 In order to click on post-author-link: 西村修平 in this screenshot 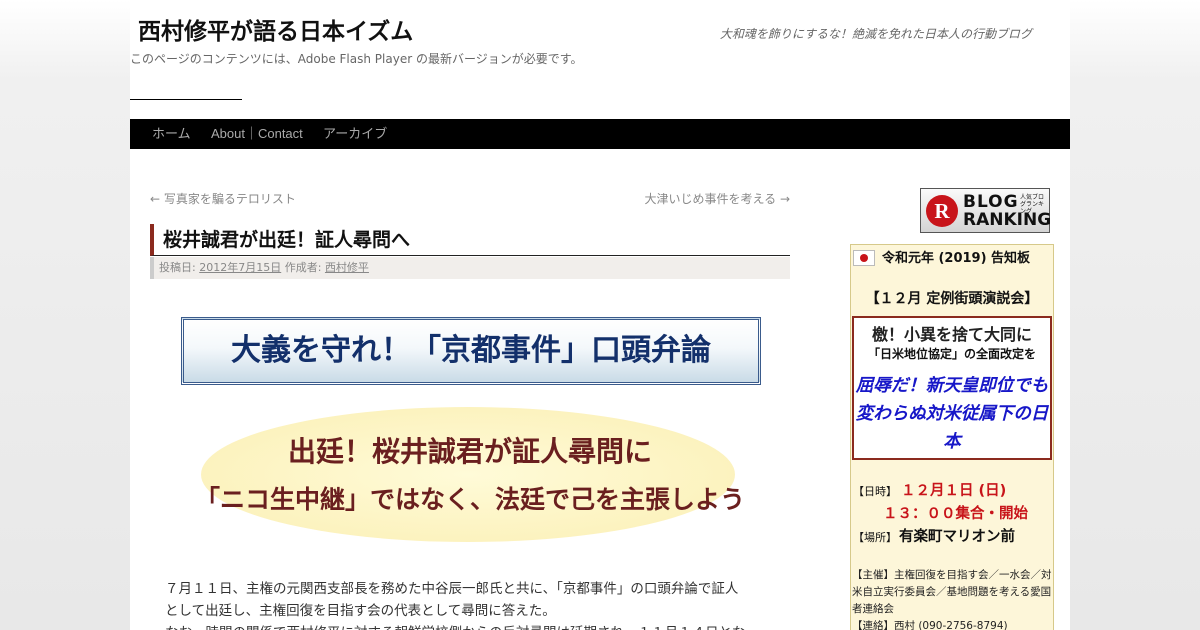, I will do `click(347, 267)`.